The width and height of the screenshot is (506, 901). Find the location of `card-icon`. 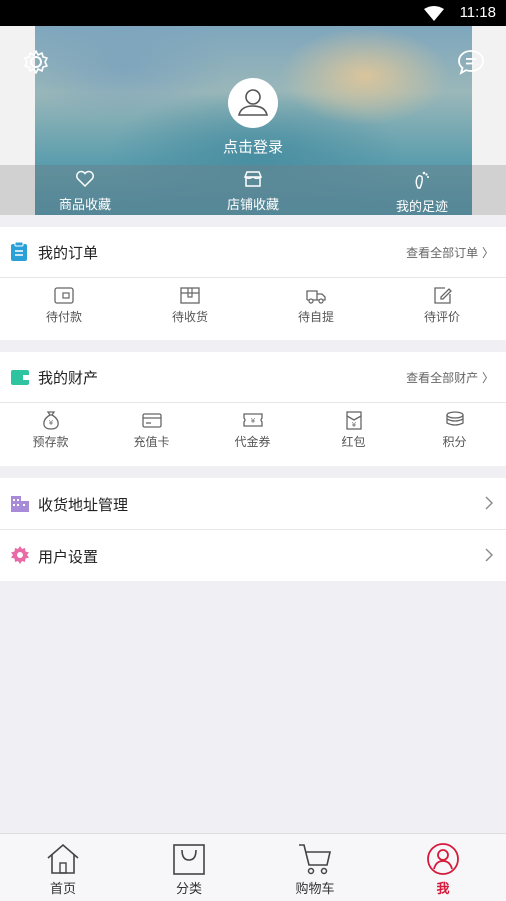

card-icon is located at coordinates (151, 420).